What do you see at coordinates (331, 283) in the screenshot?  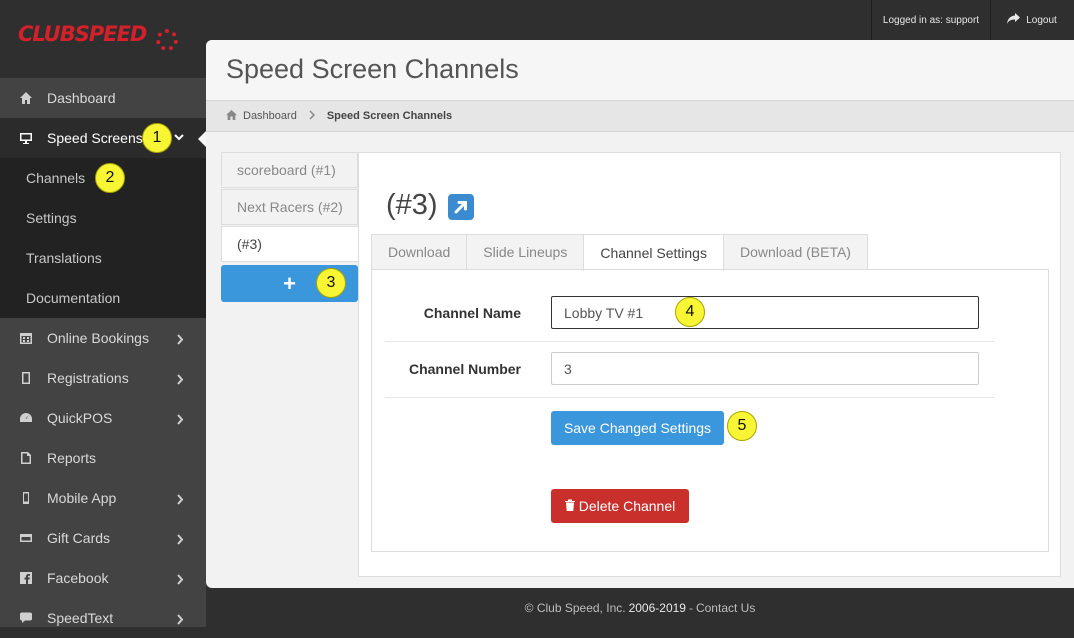 I see `annotation-marker-3: 3` at bounding box center [331, 283].